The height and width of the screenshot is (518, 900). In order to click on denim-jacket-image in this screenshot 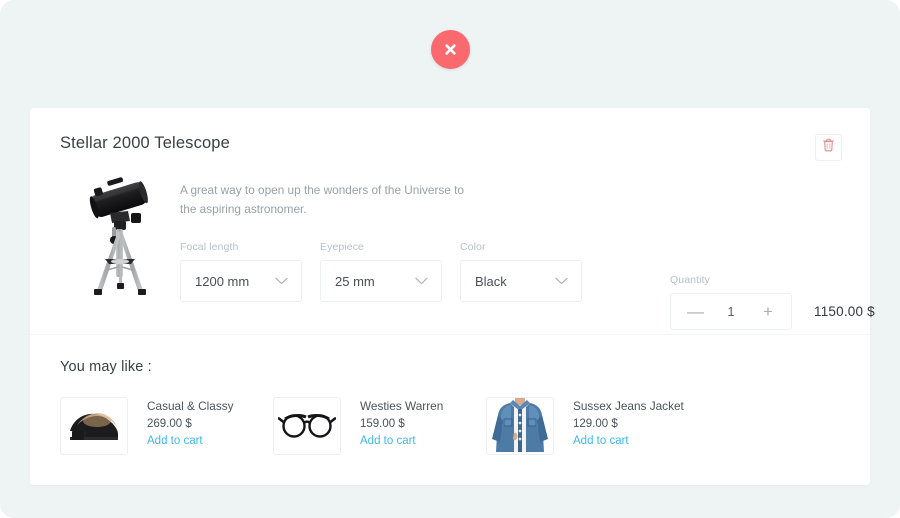, I will do `click(520, 426)`.